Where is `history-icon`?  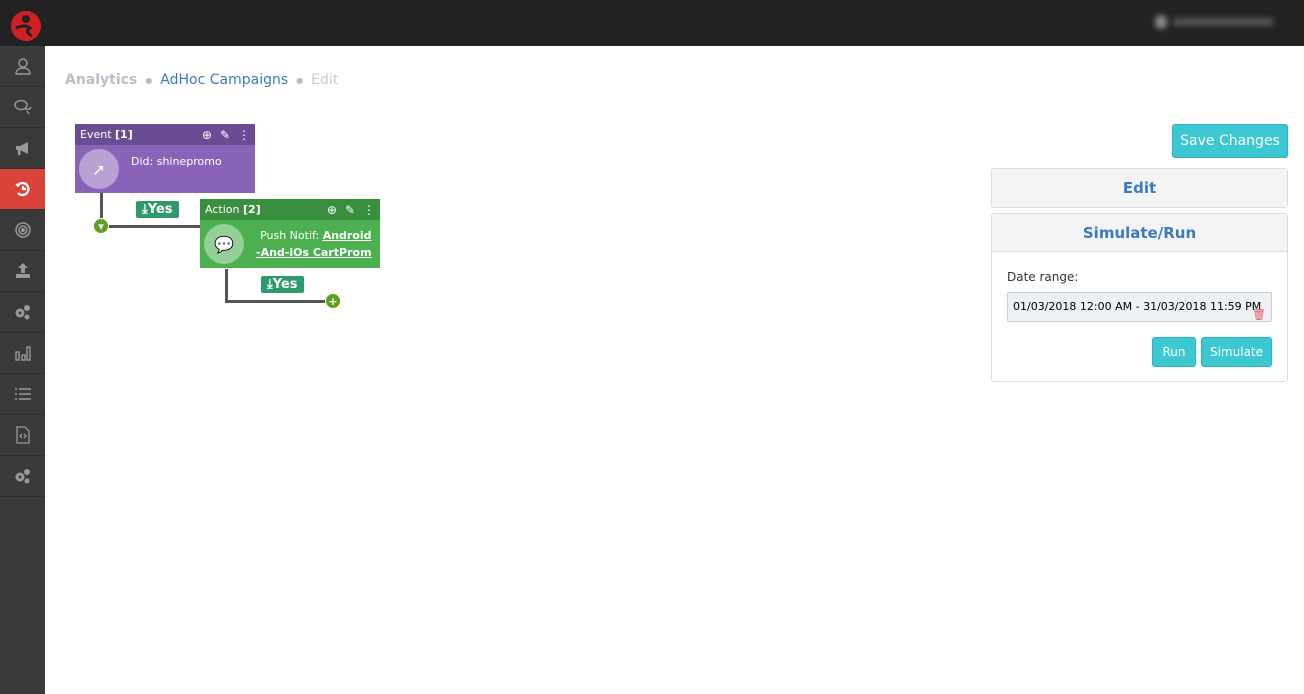
history-icon is located at coordinates (21, 189).